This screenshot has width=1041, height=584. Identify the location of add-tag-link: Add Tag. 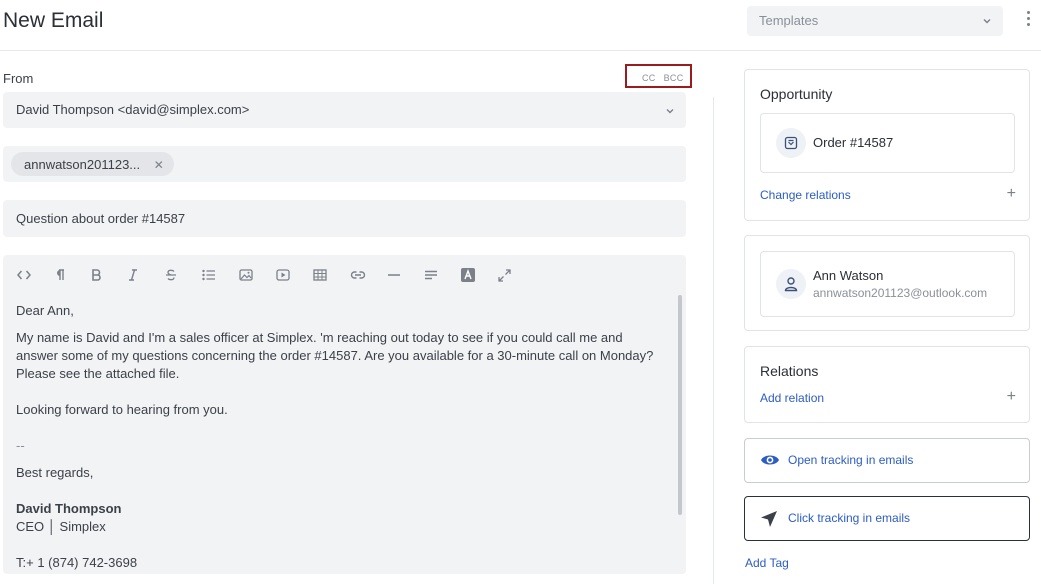
(767, 563).